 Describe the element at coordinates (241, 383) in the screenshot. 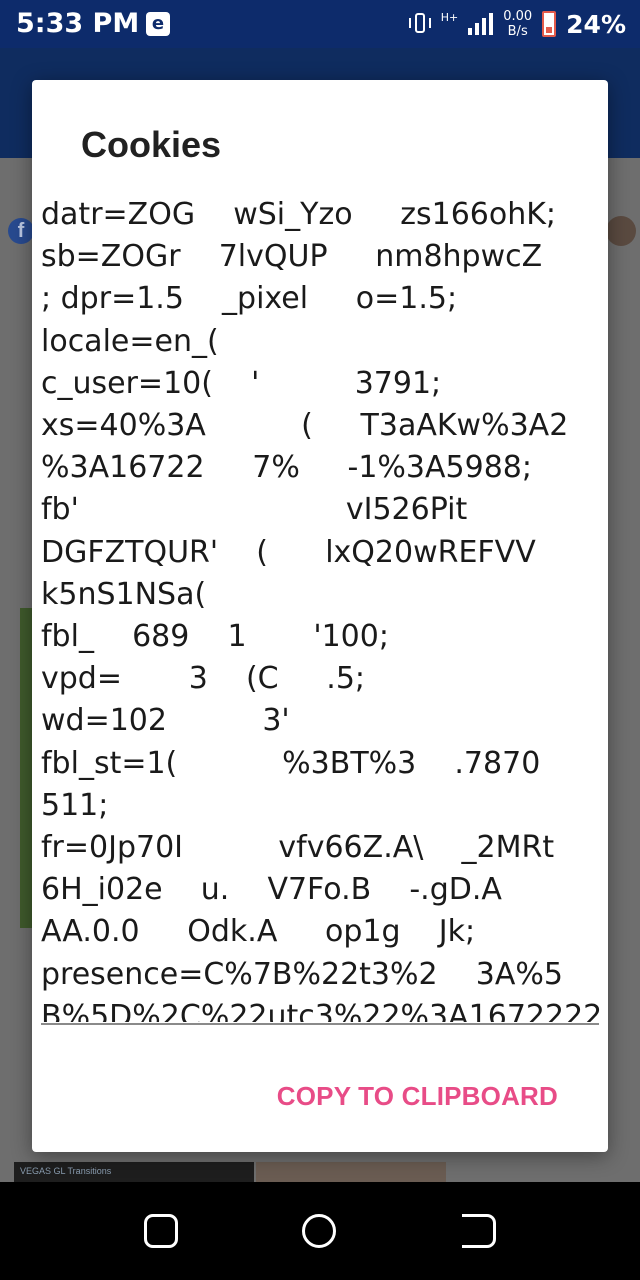

I see `cookie-line: c_user=10( ' 3791;` at that location.